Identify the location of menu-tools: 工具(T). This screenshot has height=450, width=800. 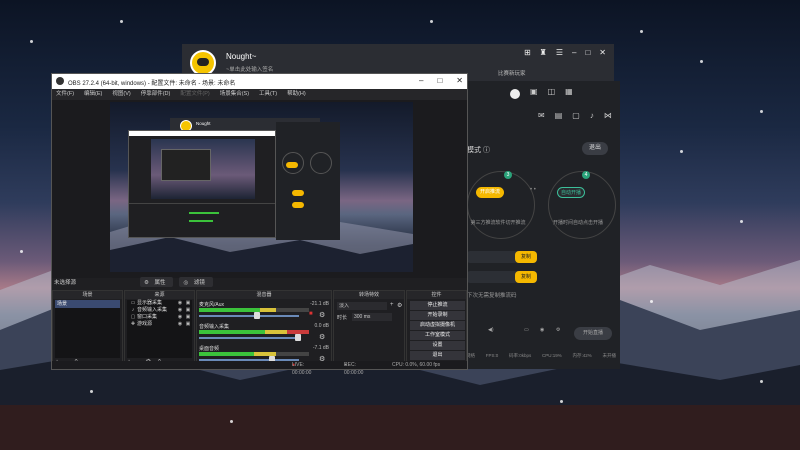
(268, 94).